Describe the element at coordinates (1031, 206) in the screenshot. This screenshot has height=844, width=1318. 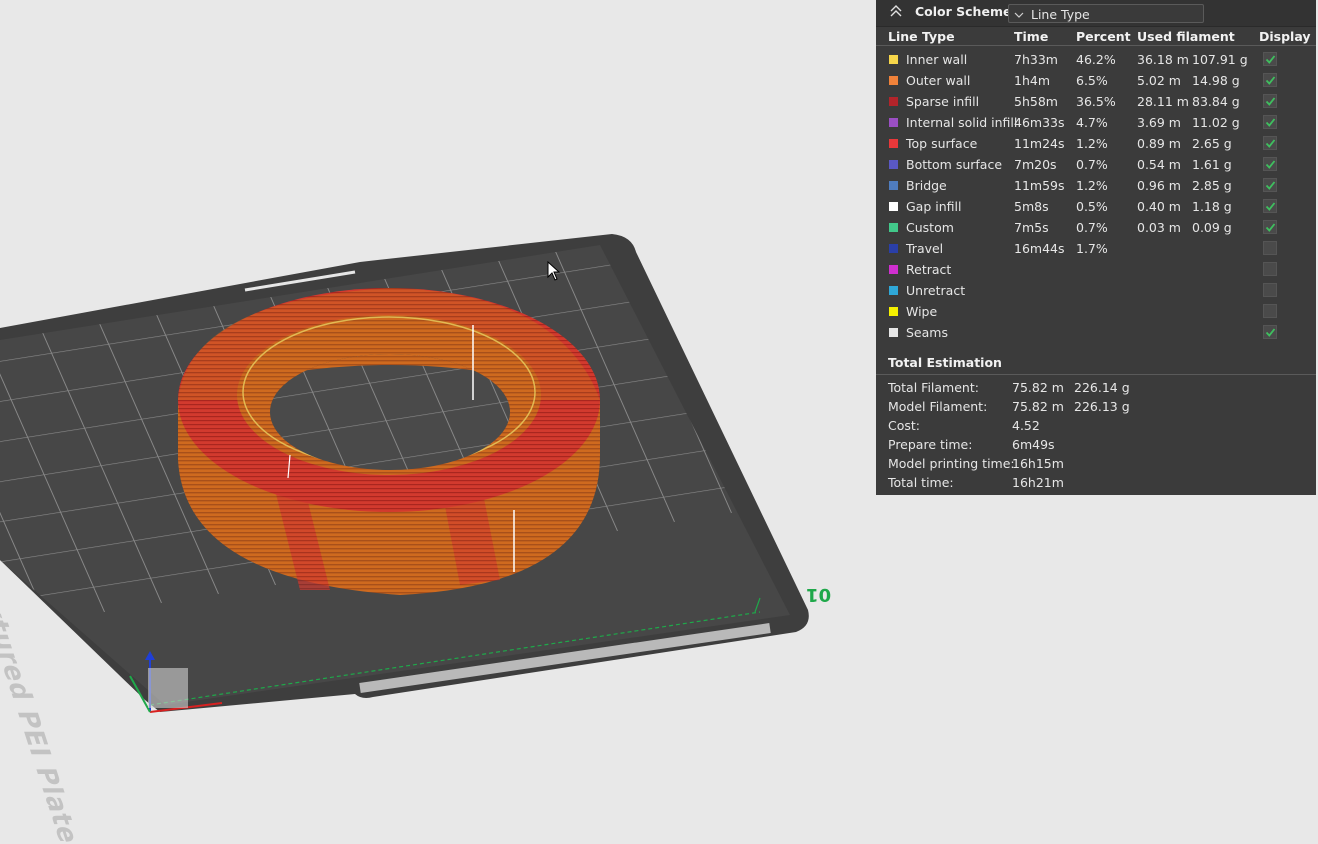
I see `line-type-time: 5m8s` at that location.